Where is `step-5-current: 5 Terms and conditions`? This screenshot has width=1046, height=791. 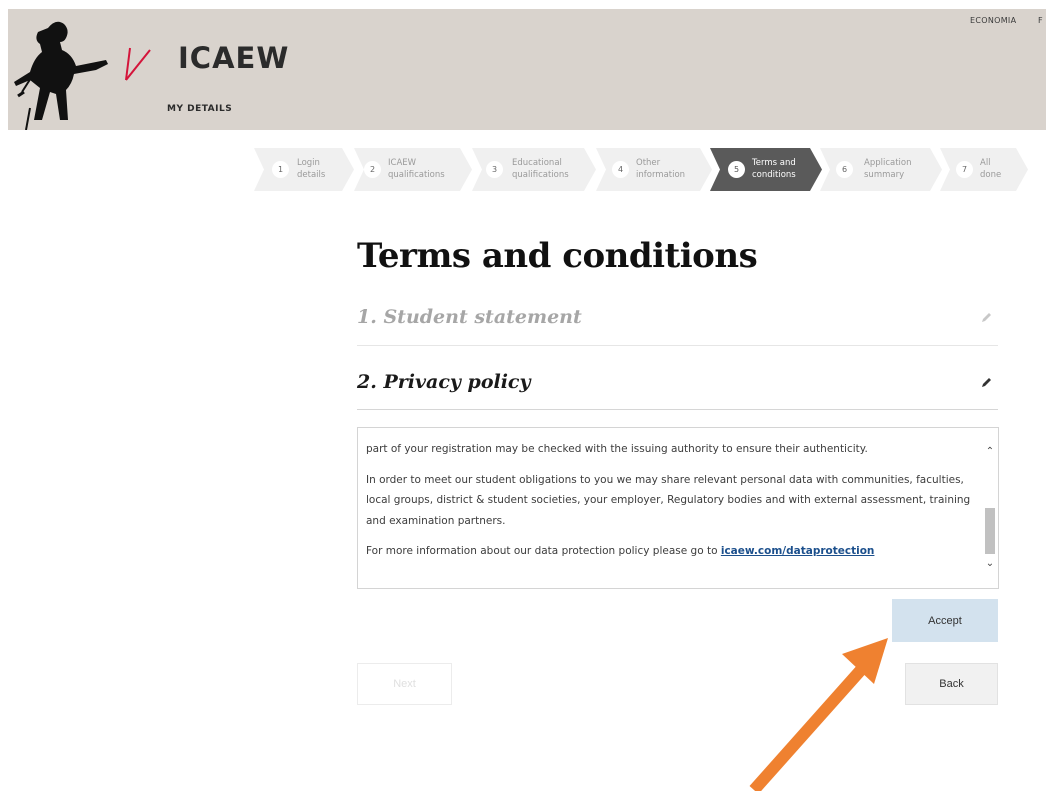 step-5-current: 5 Terms and conditions is located at coordinates (766, 169).